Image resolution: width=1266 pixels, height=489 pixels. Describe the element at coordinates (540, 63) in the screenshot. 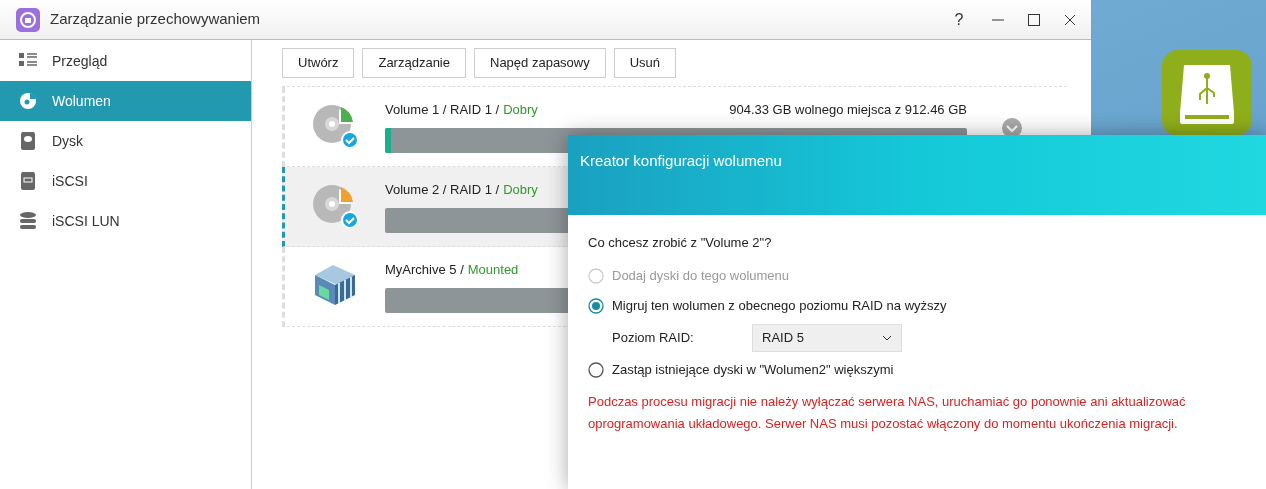

I see `toolbar-button: Napęd zapasowy` at that location.